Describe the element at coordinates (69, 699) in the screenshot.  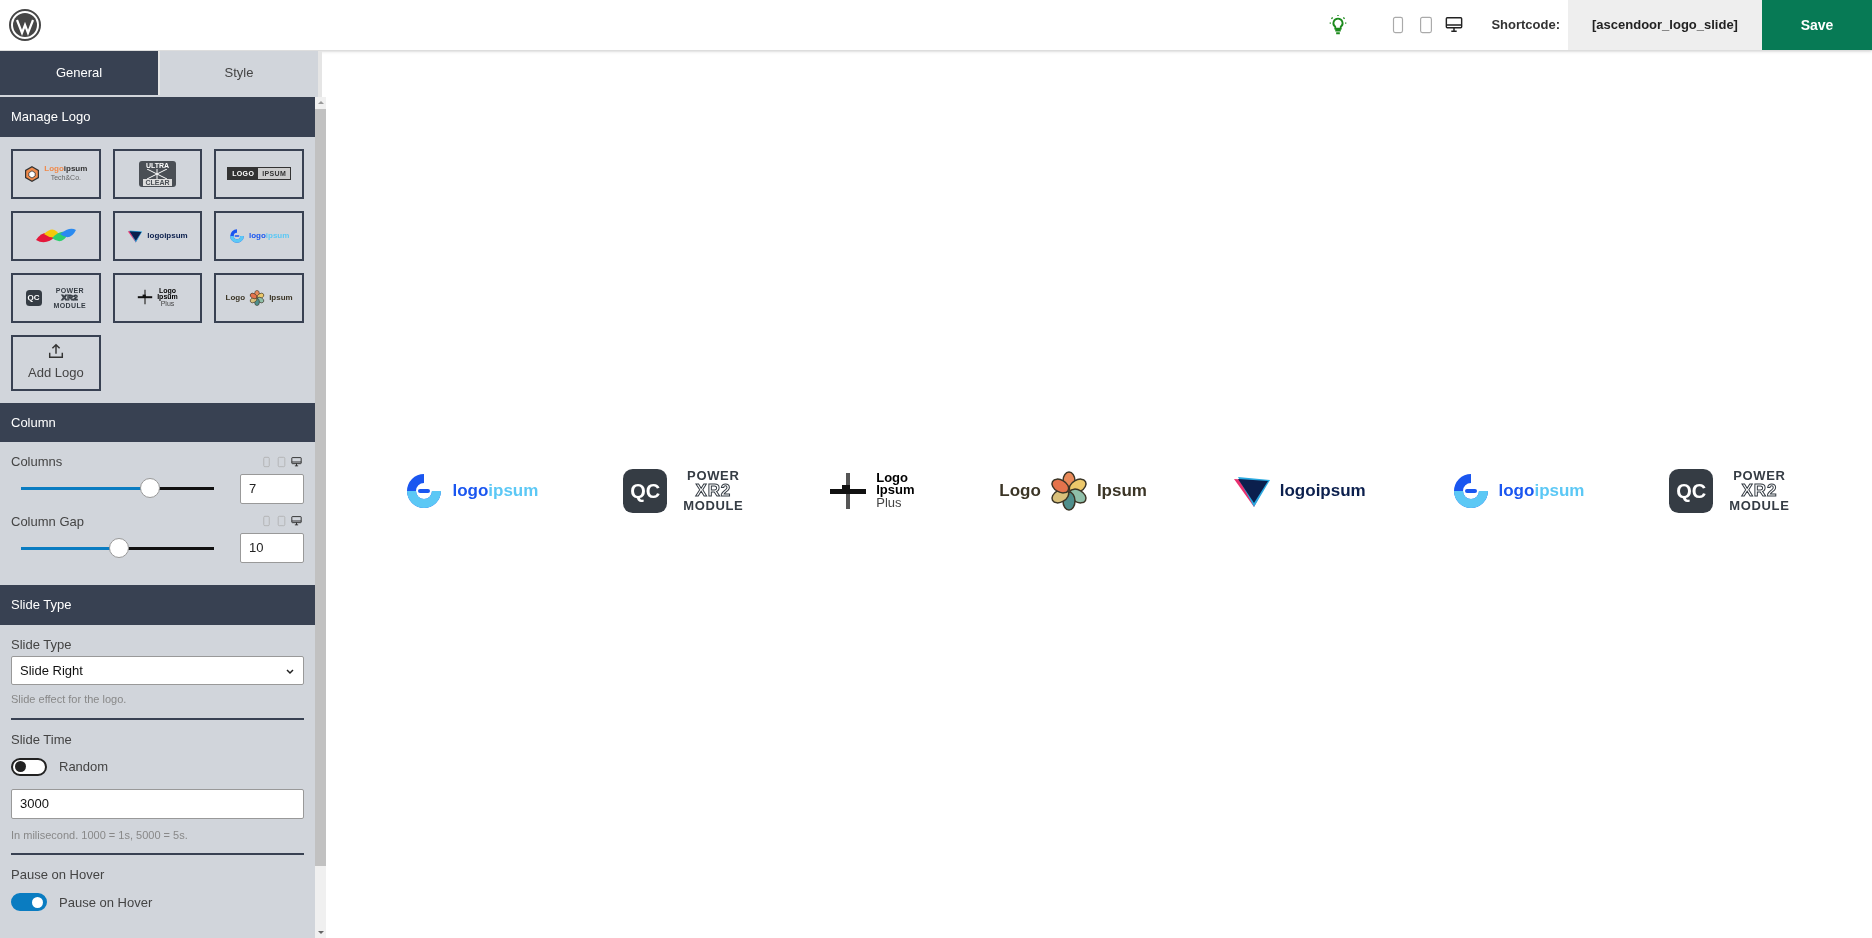
I see `field-hint: Slide effect for the logo.` at that location.